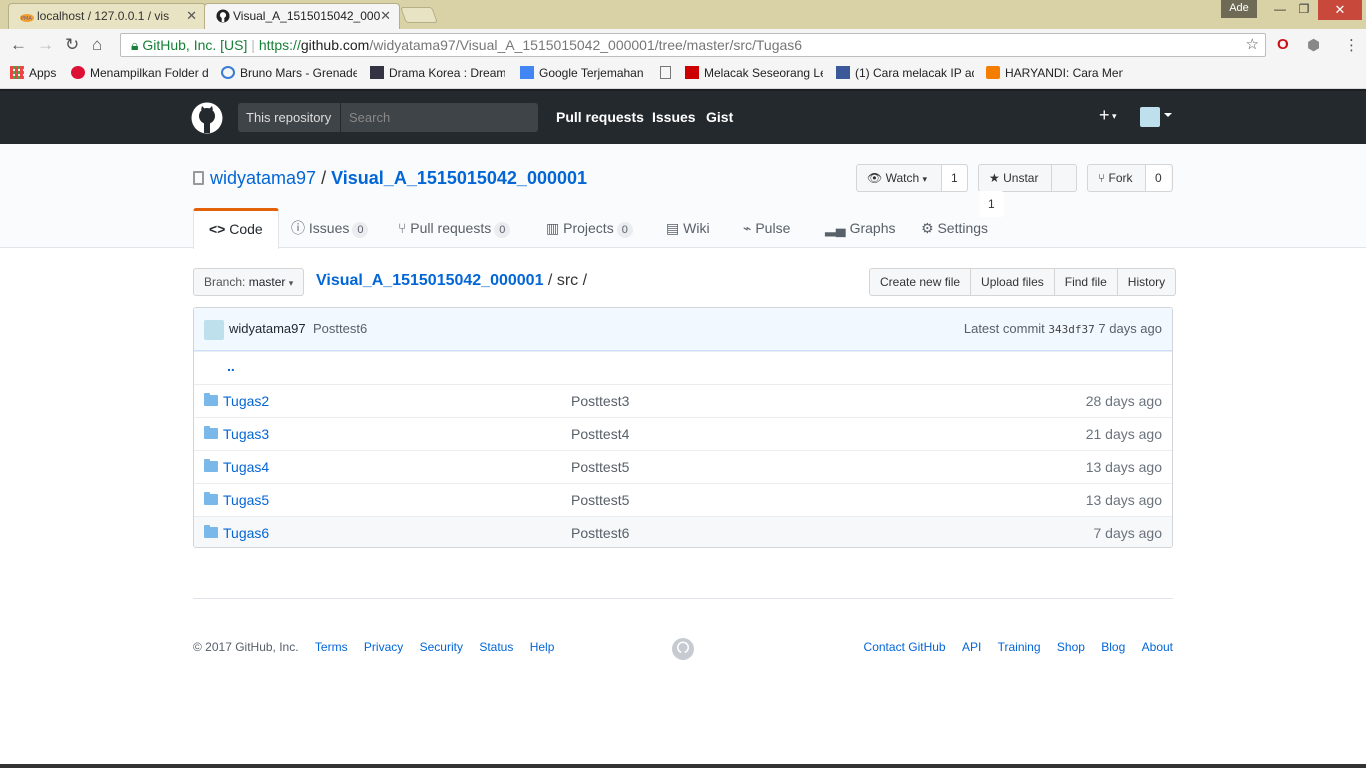 This screenshot has width=1366, height=768. I want to click on commit-sha-link: 343df37, so click(1071, 329).